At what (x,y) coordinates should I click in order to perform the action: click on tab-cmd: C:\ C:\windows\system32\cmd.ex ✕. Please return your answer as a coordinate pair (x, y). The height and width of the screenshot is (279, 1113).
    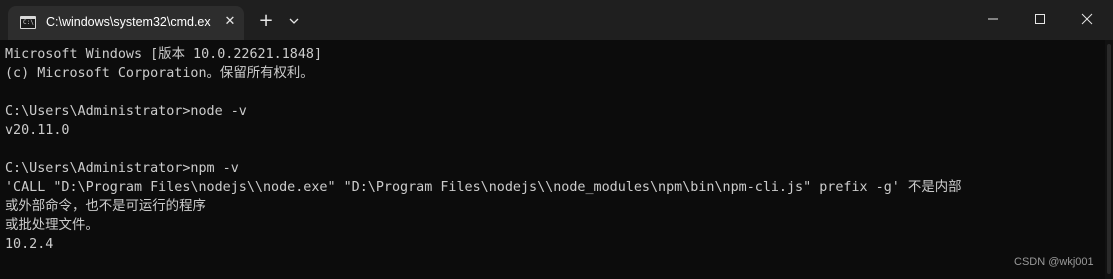
    Looking at the image, I should click on (126, 23).